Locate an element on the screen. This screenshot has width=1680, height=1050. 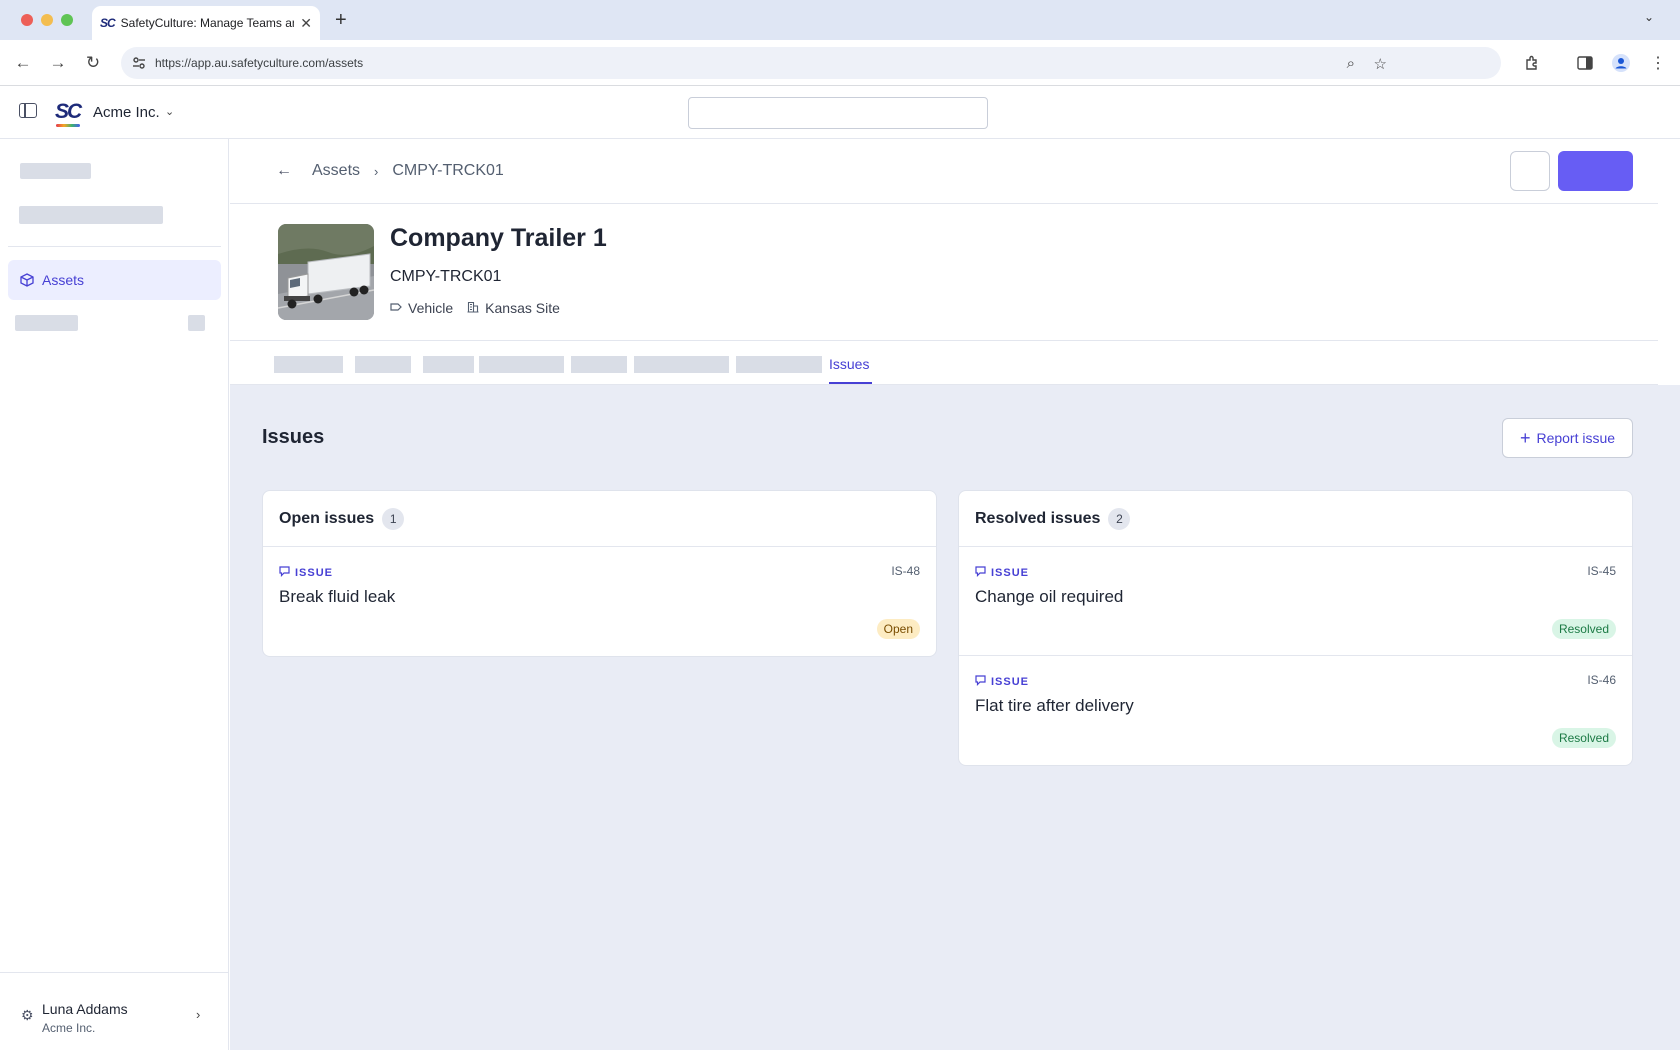
logo-stripe is located at coordinates (68, 125).